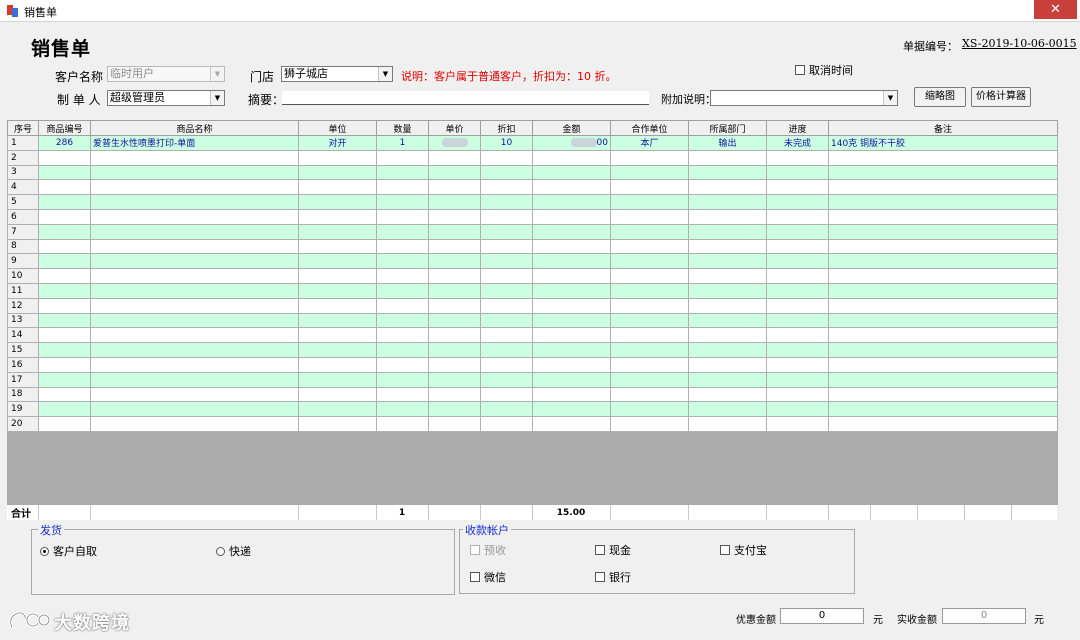 The height and width of the screenshot is (640, 1080). Describe the element at coordinates (1001, 97) in the screenshot. I see `price-calculator-button: 价格计算器` at that location.